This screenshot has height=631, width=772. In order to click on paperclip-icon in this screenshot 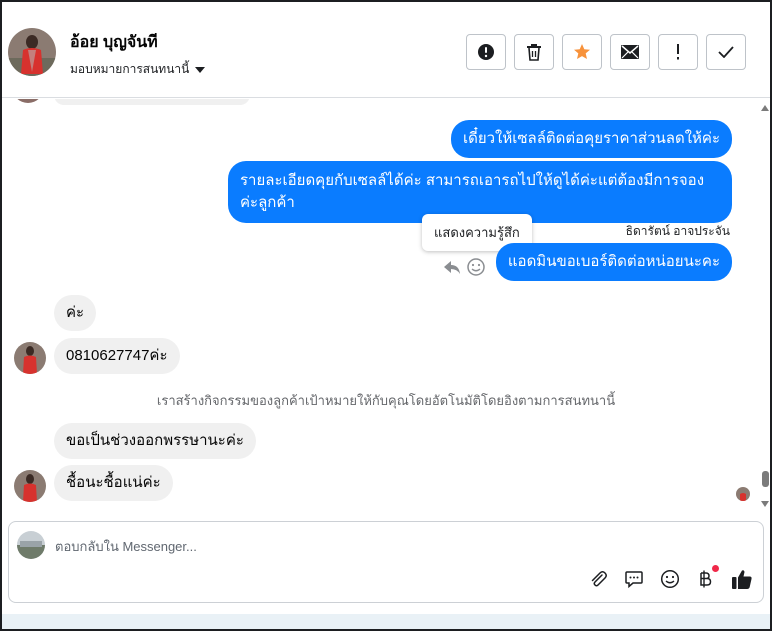, I will do `click(599, 579)`.